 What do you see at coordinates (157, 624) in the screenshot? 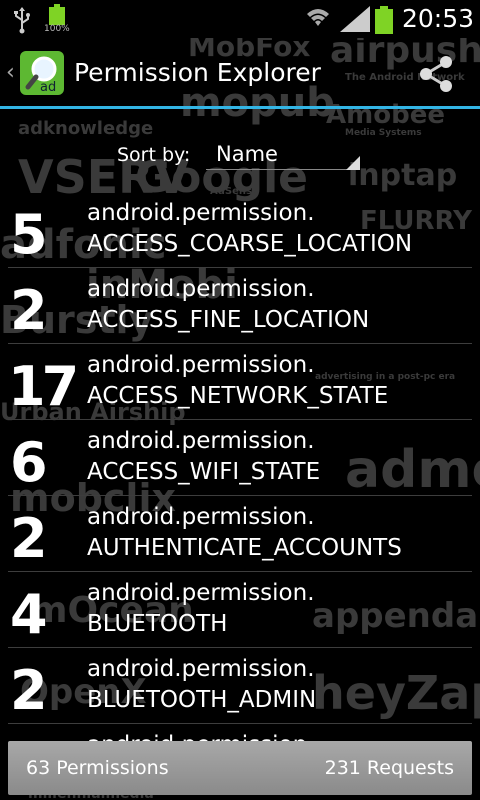
I see `permission-name: BLUETOOTH` at bounding box center [157, 624].